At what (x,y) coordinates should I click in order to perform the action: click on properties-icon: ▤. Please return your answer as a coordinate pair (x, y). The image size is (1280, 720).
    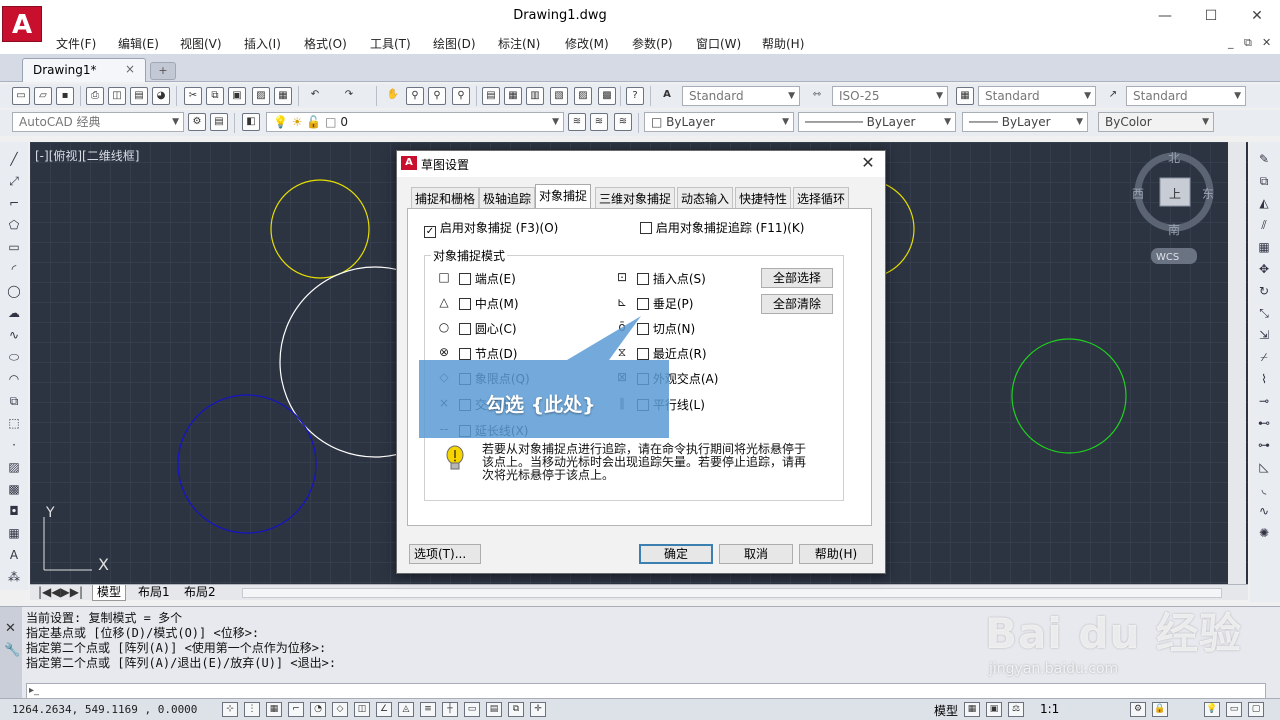
    Looking at the image, I should click on (491, 96).